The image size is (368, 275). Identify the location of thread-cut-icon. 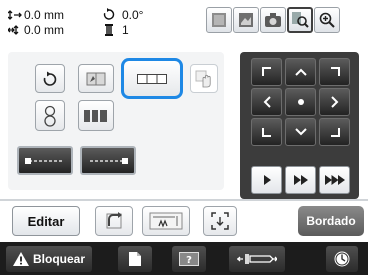
(166, 221).